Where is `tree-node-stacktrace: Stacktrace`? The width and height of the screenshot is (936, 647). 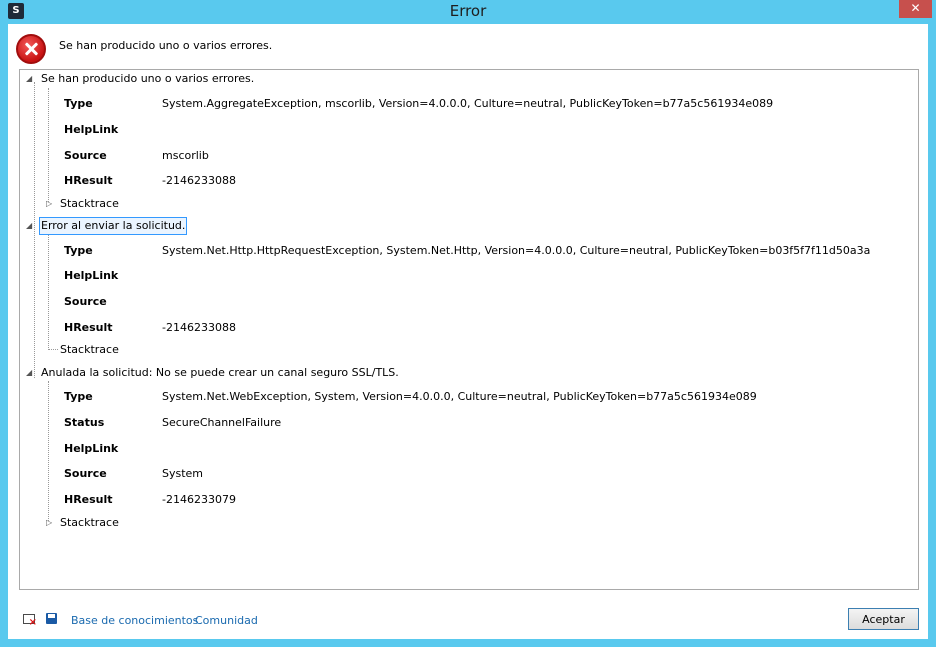
tree-node-stacktrace: Stacktrace is located at coordinates (89, 350).